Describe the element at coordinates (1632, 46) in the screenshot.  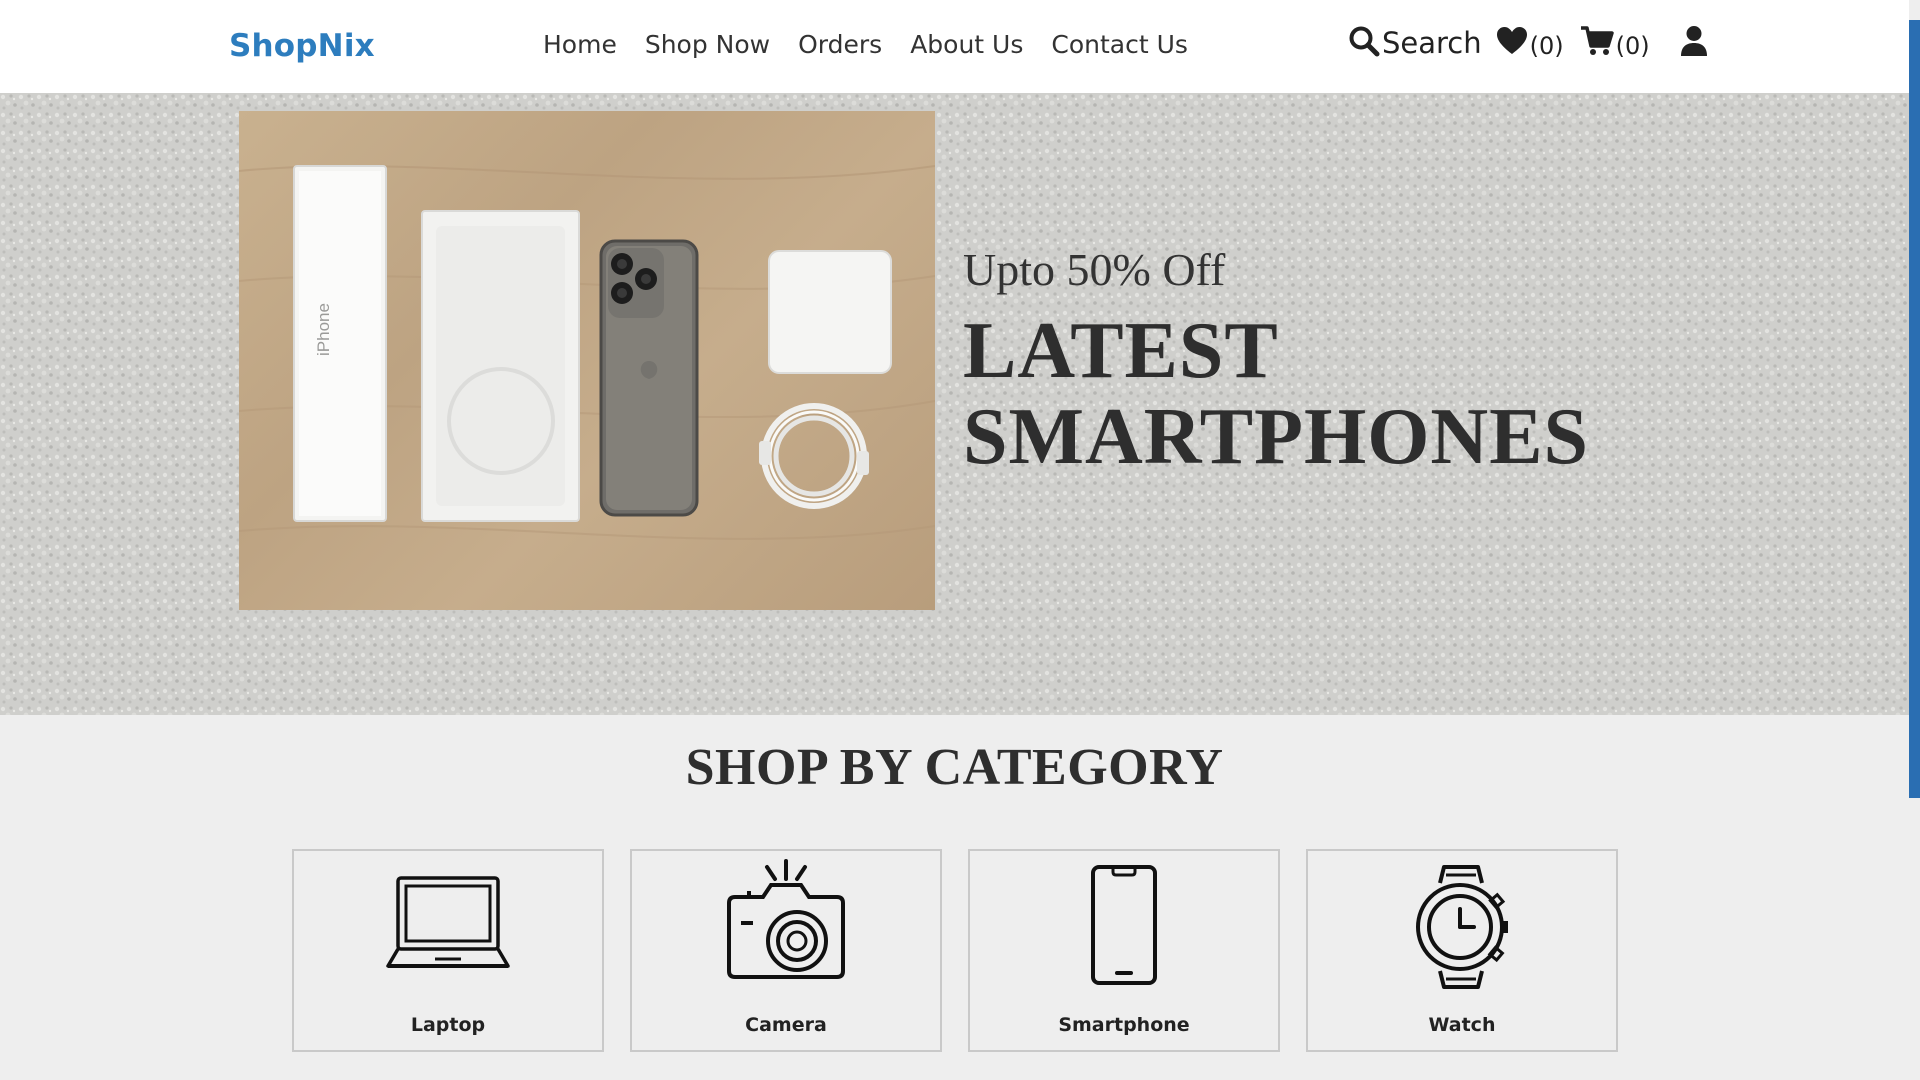
I see `cart-count: (0)` at that location.